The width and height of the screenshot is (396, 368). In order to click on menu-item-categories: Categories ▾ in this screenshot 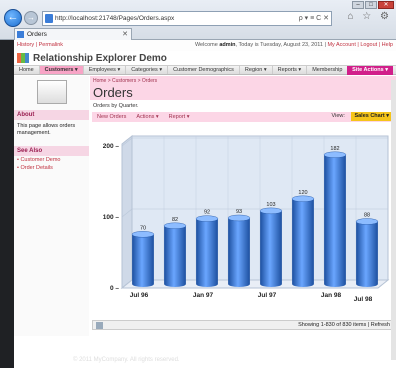, I will do `click(147, 70)`.